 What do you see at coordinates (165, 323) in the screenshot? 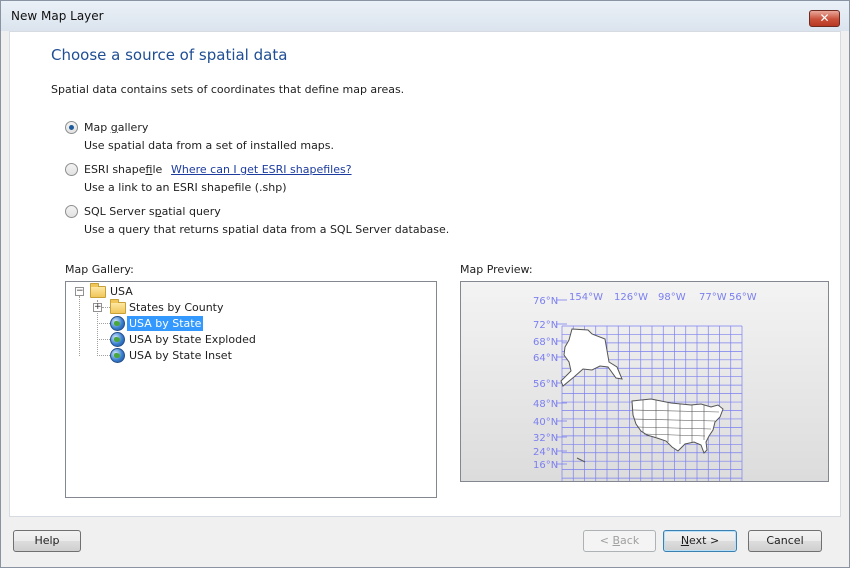
I see `tree-node-label: USA by State` at bounding box center [165, 323].